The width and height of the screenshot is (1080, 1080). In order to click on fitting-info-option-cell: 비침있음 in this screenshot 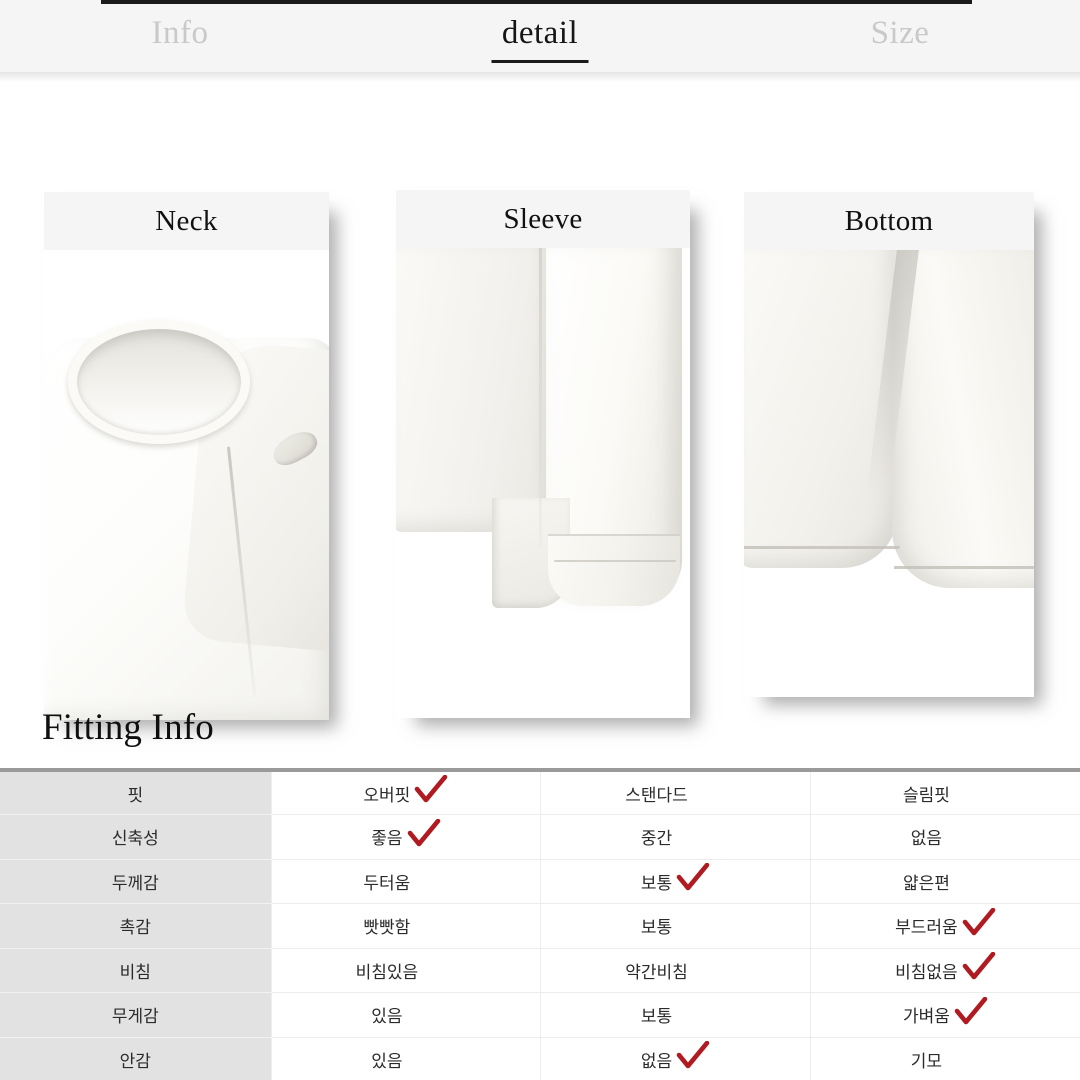, I will do `click(405, 970)`.